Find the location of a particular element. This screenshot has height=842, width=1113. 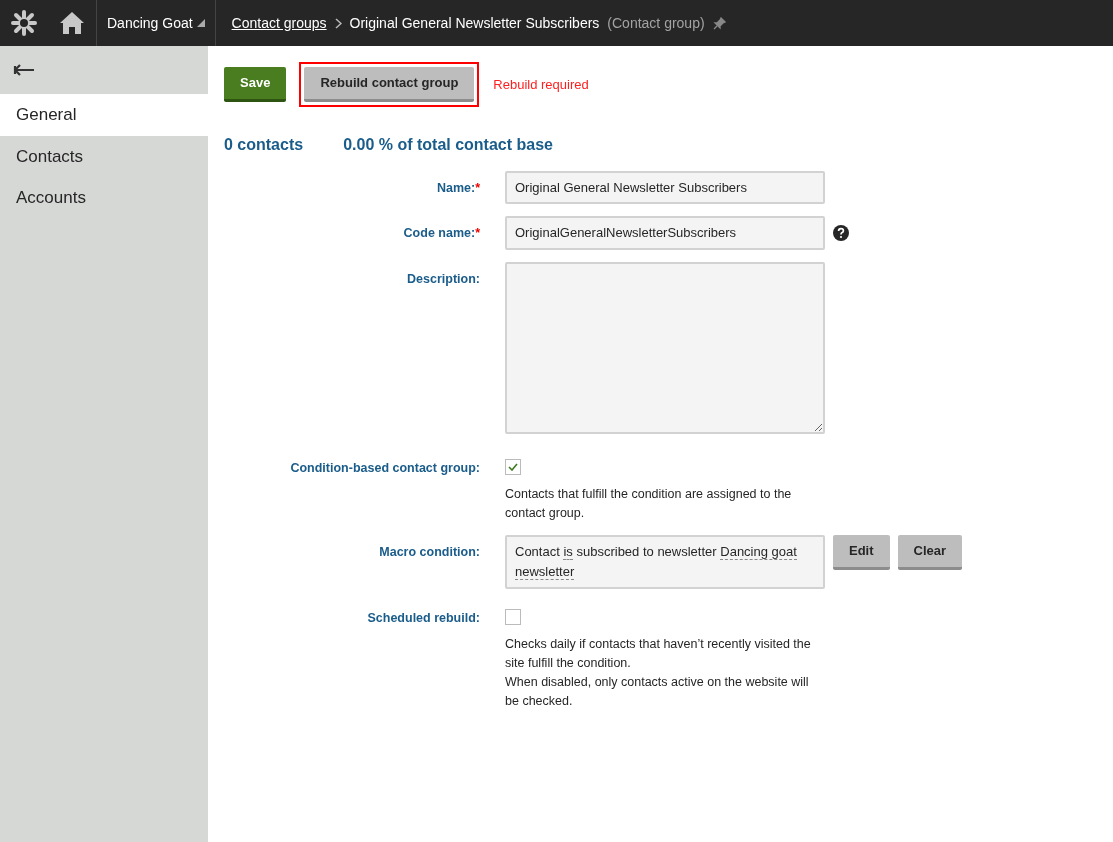

sidebar-item: Contacts is located at coordinates (104, 156).